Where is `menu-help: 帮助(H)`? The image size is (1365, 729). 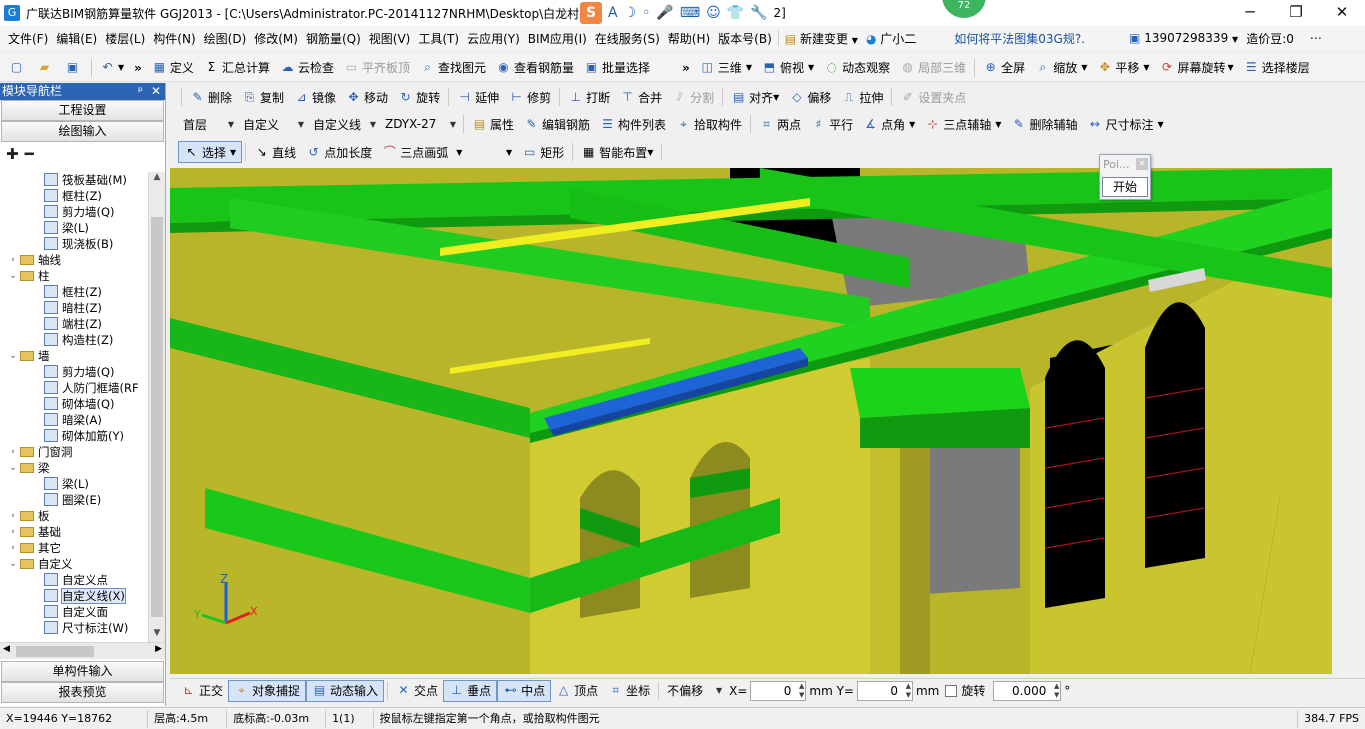
menu-help: 帮助(H) is located at coordinates (689, 38).